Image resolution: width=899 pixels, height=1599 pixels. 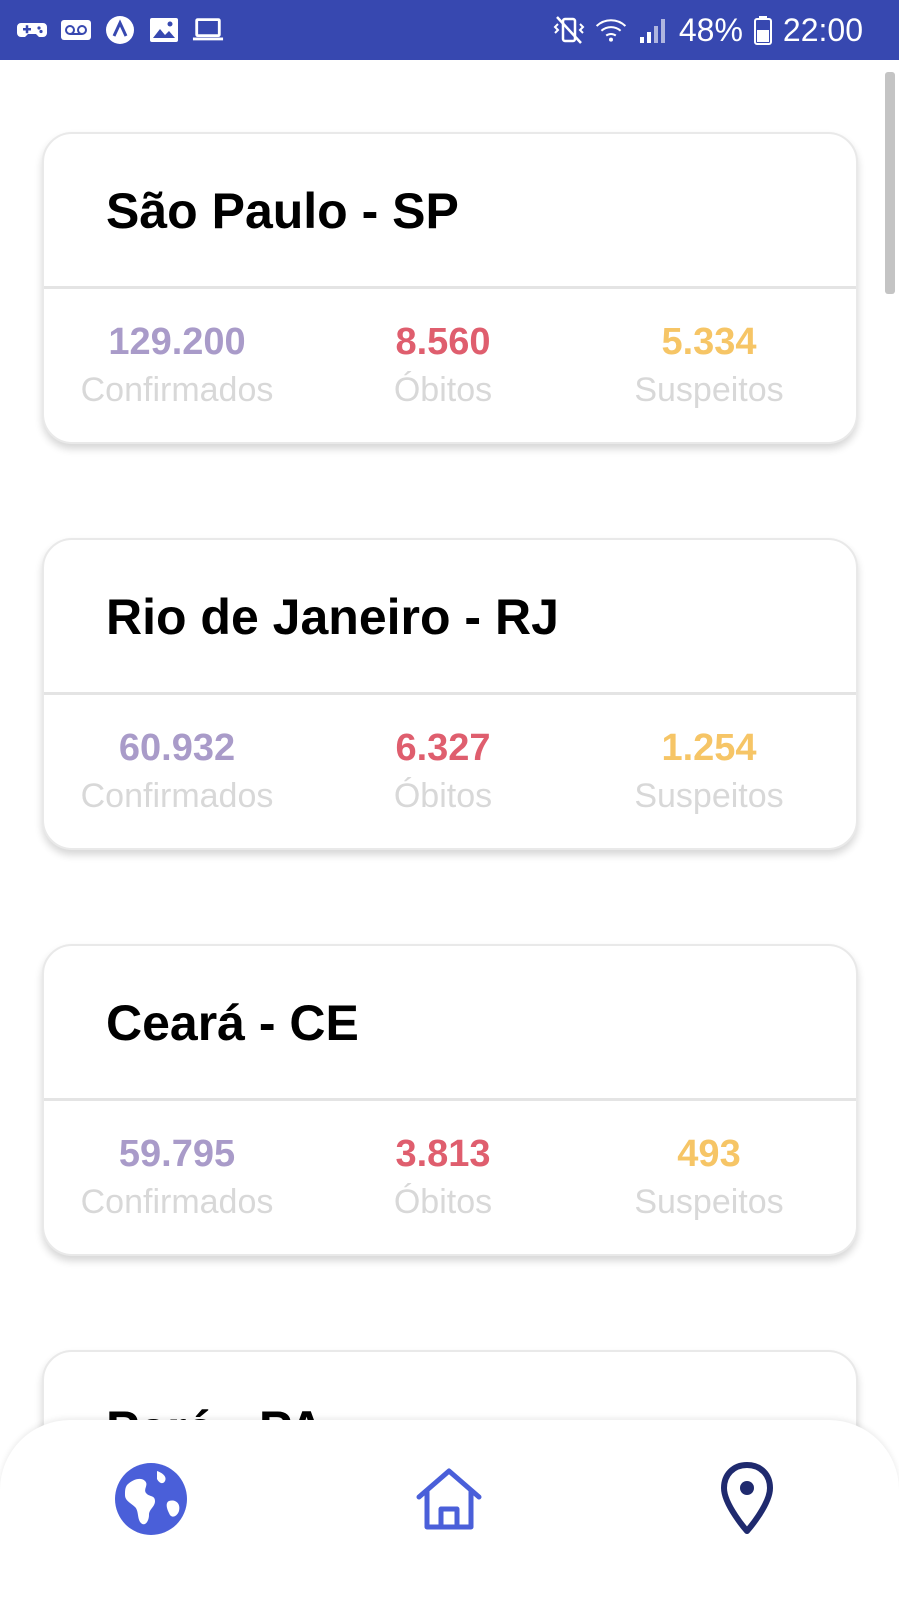 What do you see at coordinates (177, 367) in the screenshot?
I see `confirmed-stat: 129.200 Confirmados` at bounding box center [177, 367].